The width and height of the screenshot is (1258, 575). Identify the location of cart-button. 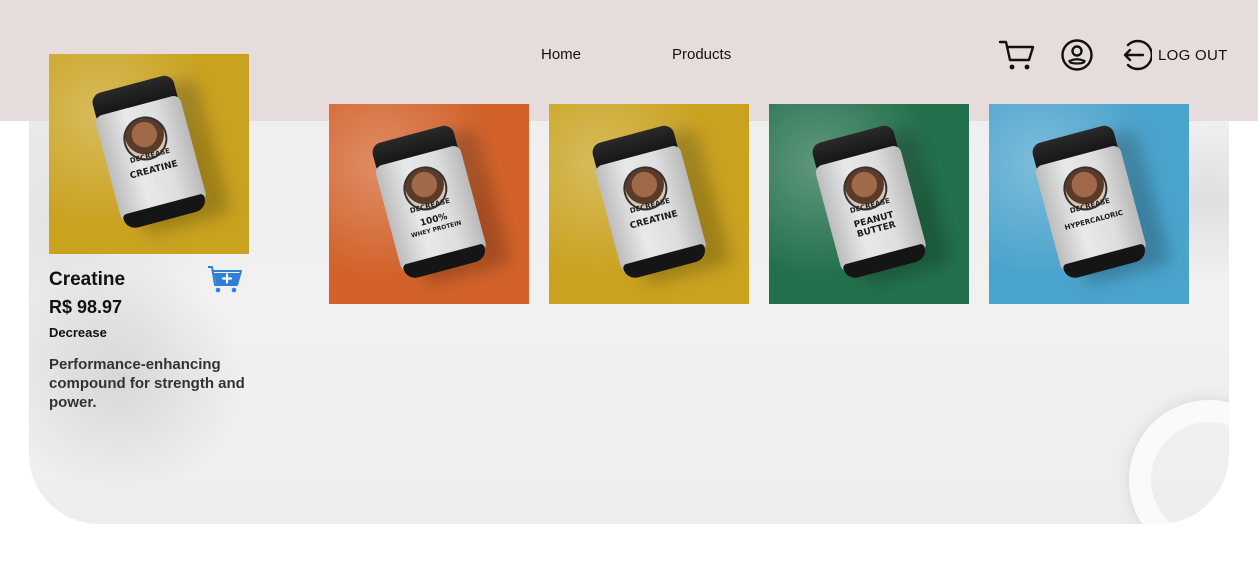
(1017, 55).